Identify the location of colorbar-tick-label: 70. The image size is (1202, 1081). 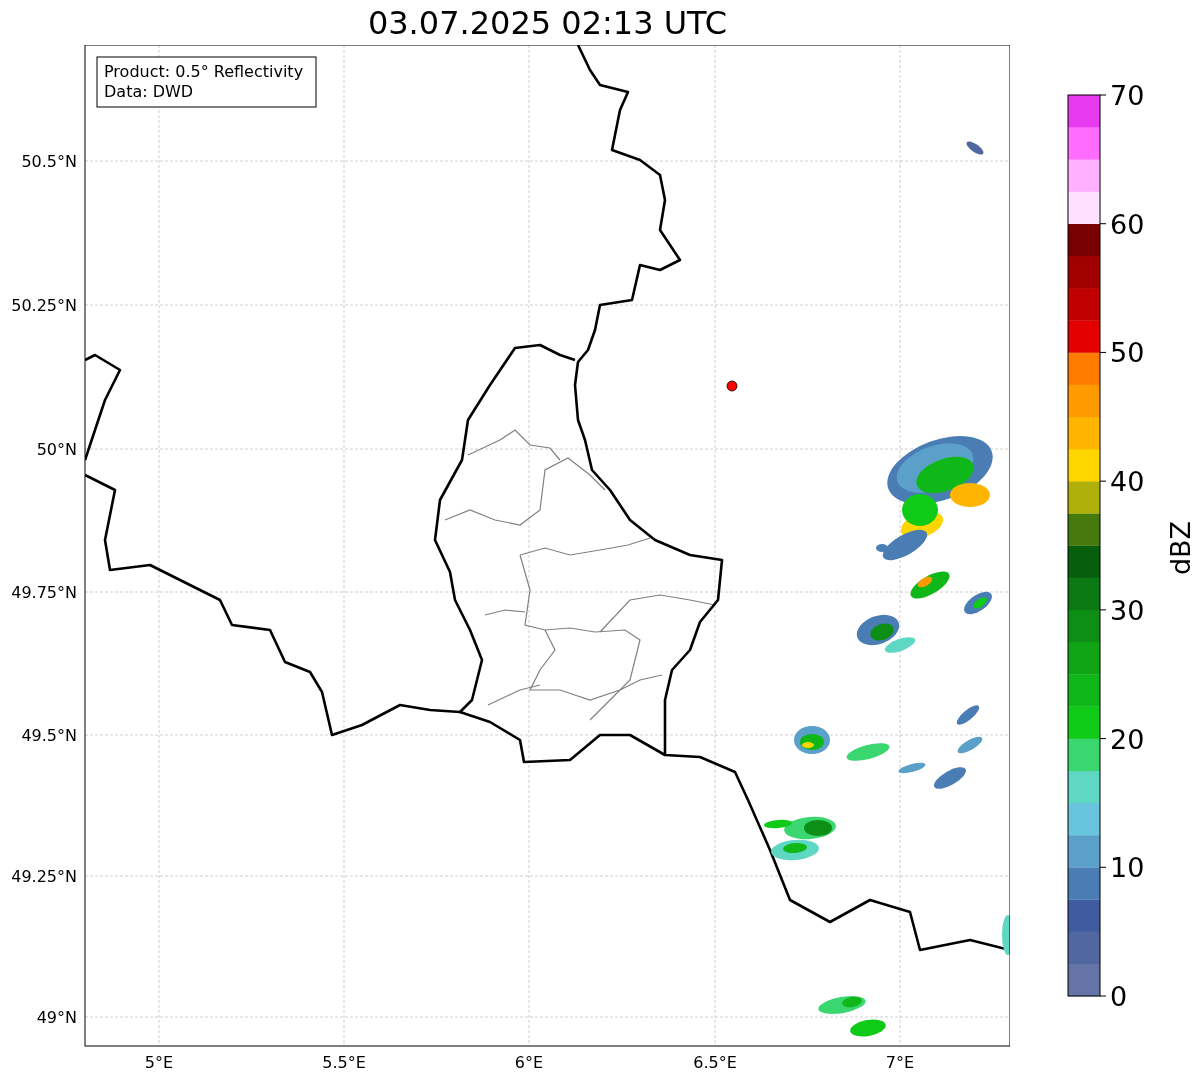
(1127, 95).